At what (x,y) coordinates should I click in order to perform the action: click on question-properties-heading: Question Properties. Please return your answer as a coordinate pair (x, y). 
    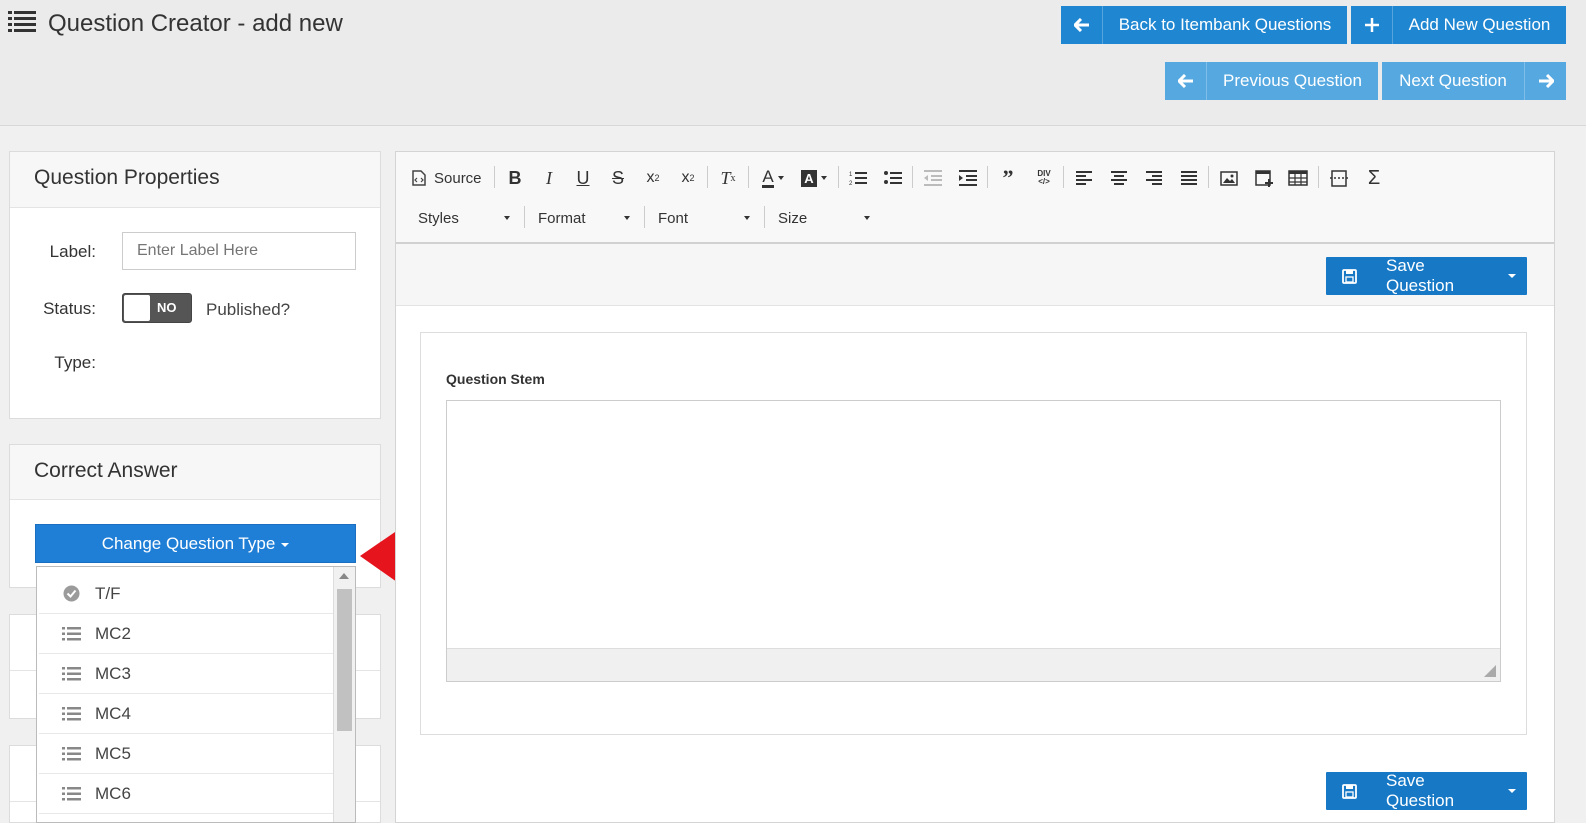
    Looking at the image, I should click on (195, 180).